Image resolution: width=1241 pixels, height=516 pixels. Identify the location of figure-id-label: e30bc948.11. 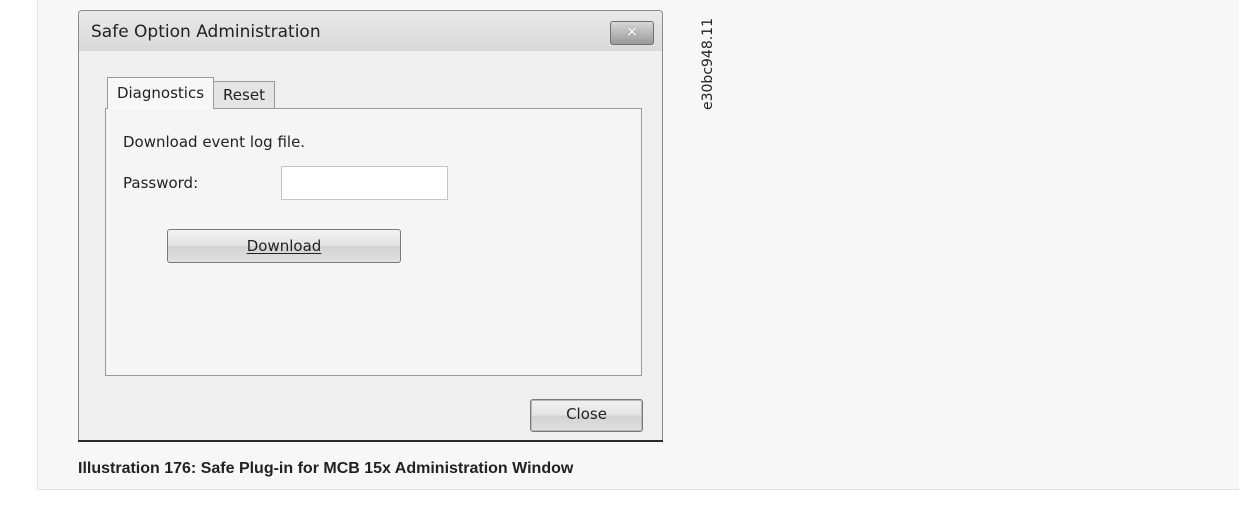
(708, 64).